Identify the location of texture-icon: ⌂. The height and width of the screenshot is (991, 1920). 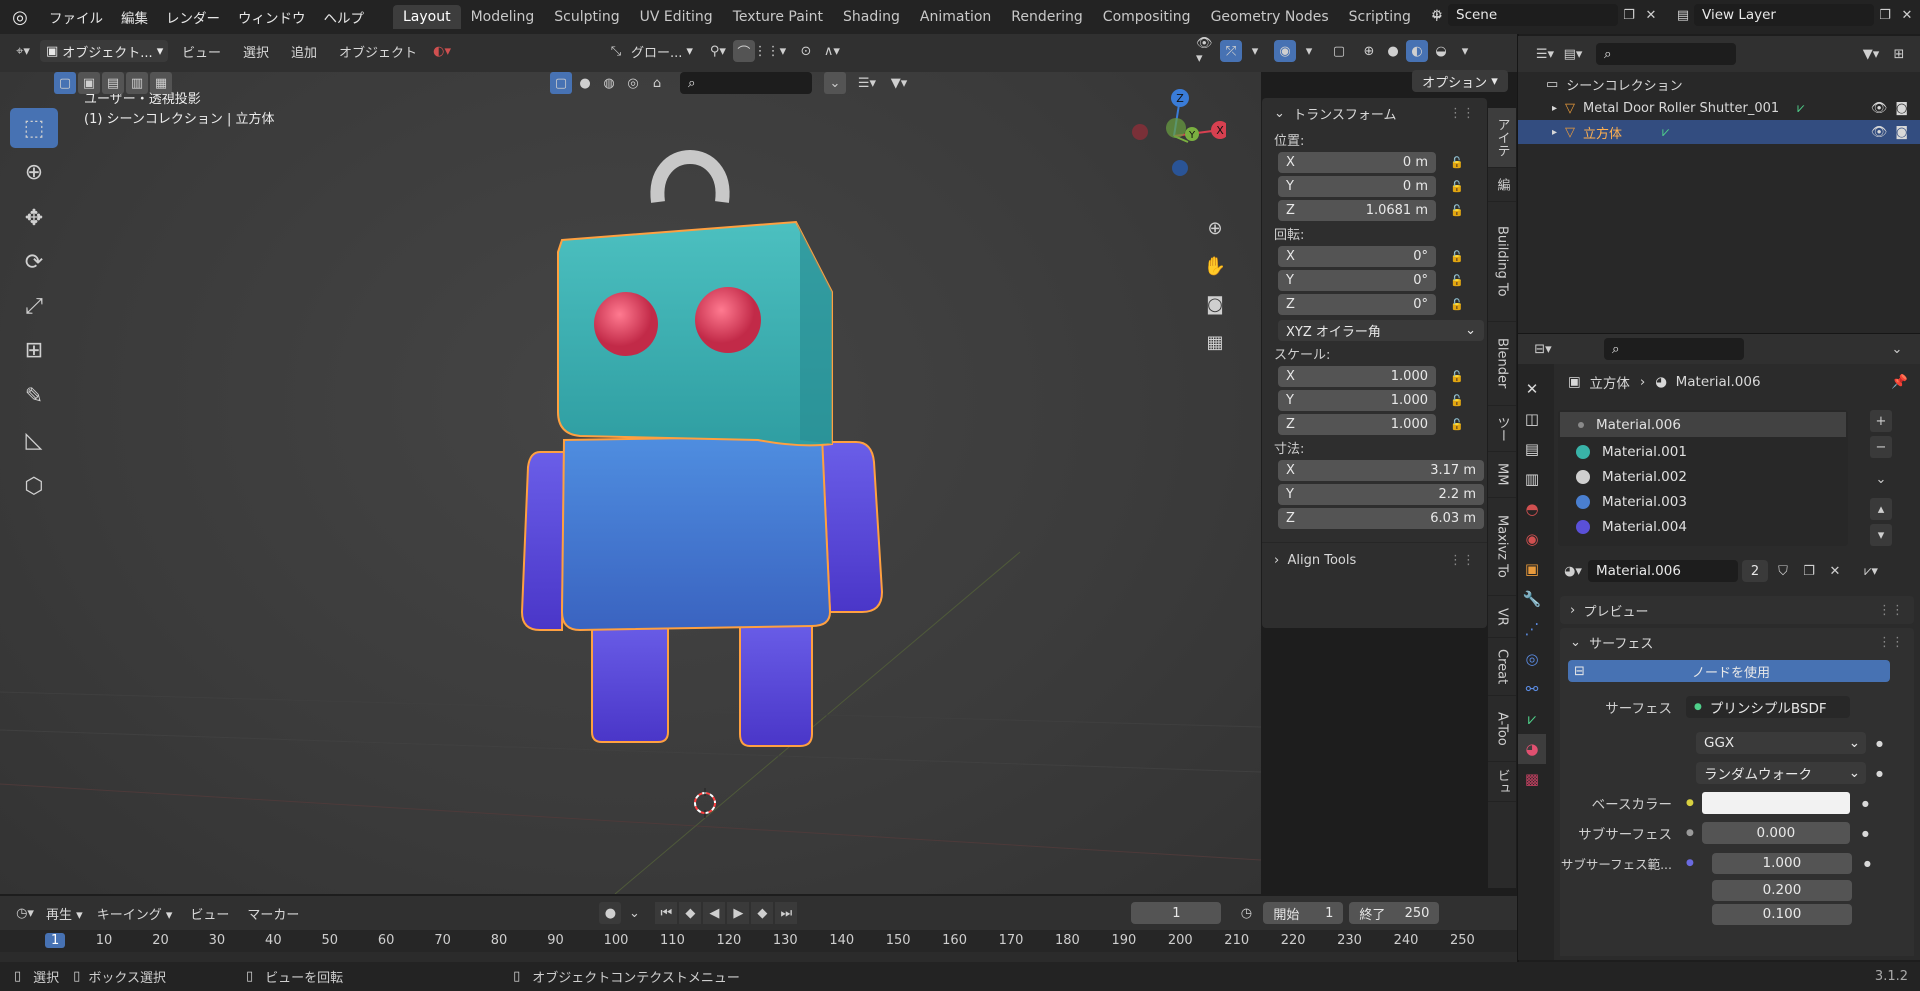
(657, 83).